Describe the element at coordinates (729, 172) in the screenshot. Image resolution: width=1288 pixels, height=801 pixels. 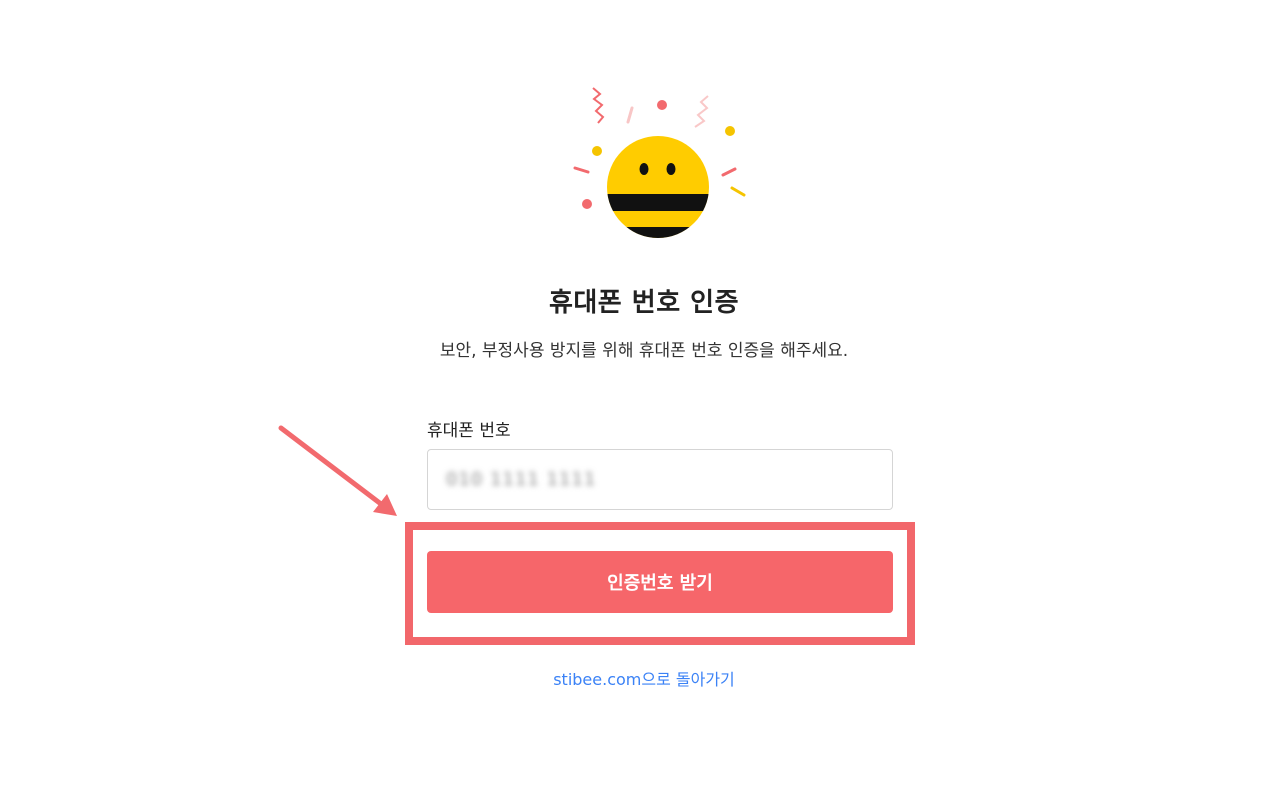
I see `confetti-red-dash-right` at that location.